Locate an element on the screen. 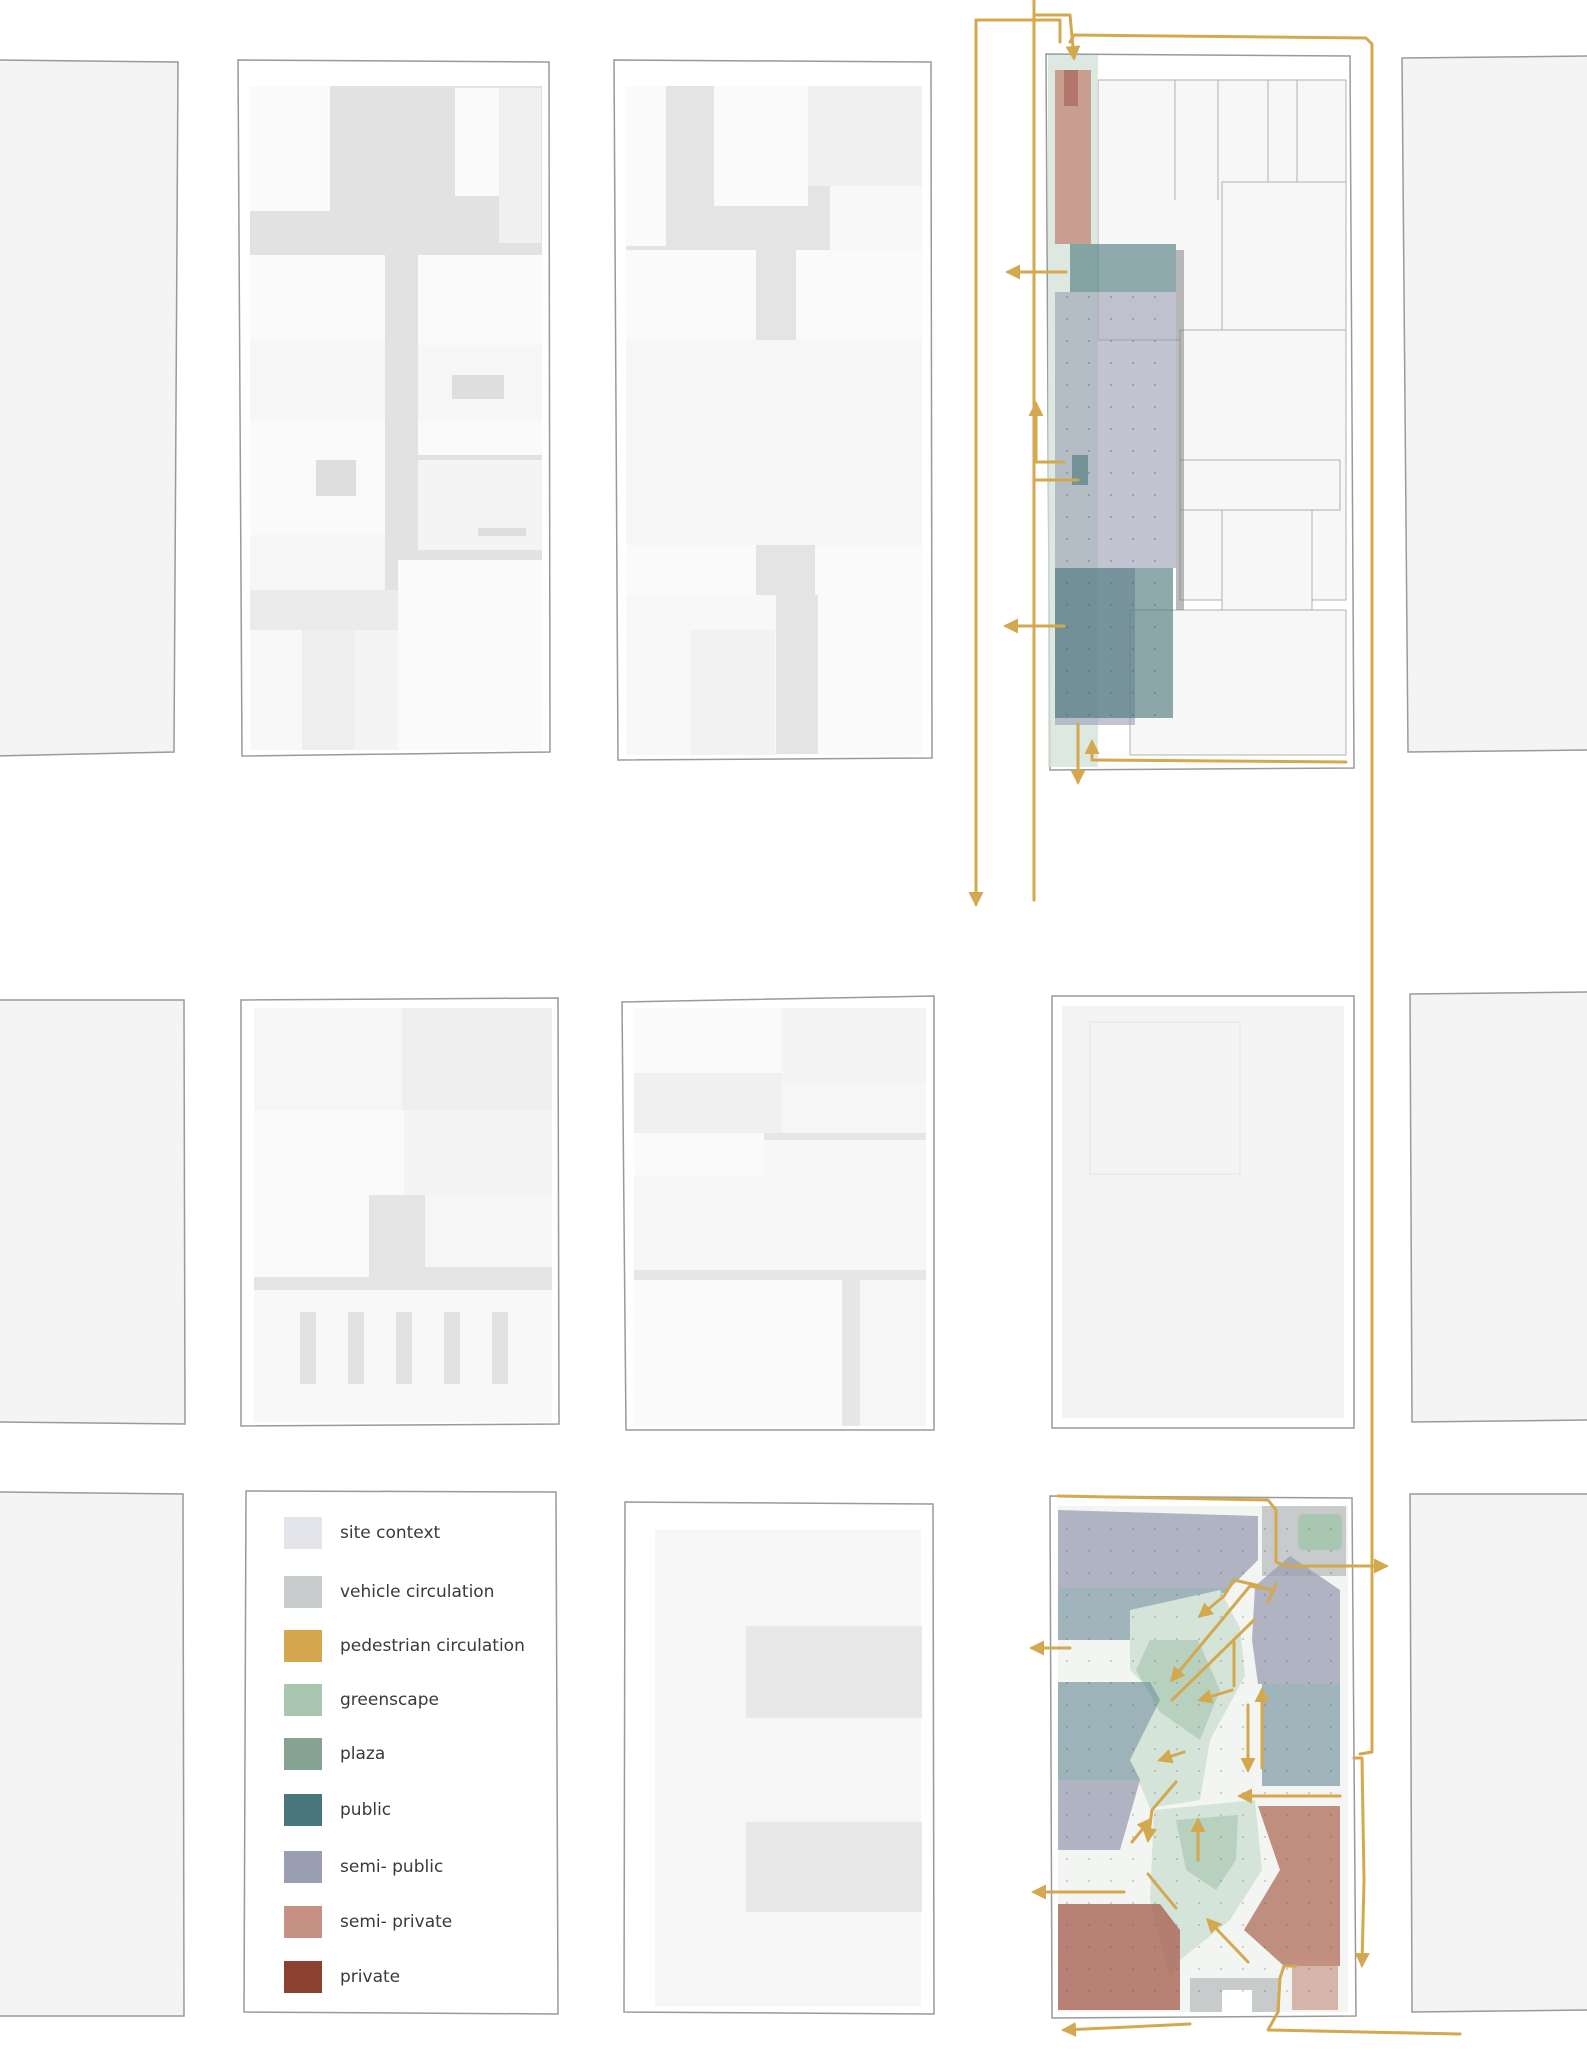 The width and height of the screenshot is (1587, 2060). legend-label: private is located at coordinates (370, 1977).